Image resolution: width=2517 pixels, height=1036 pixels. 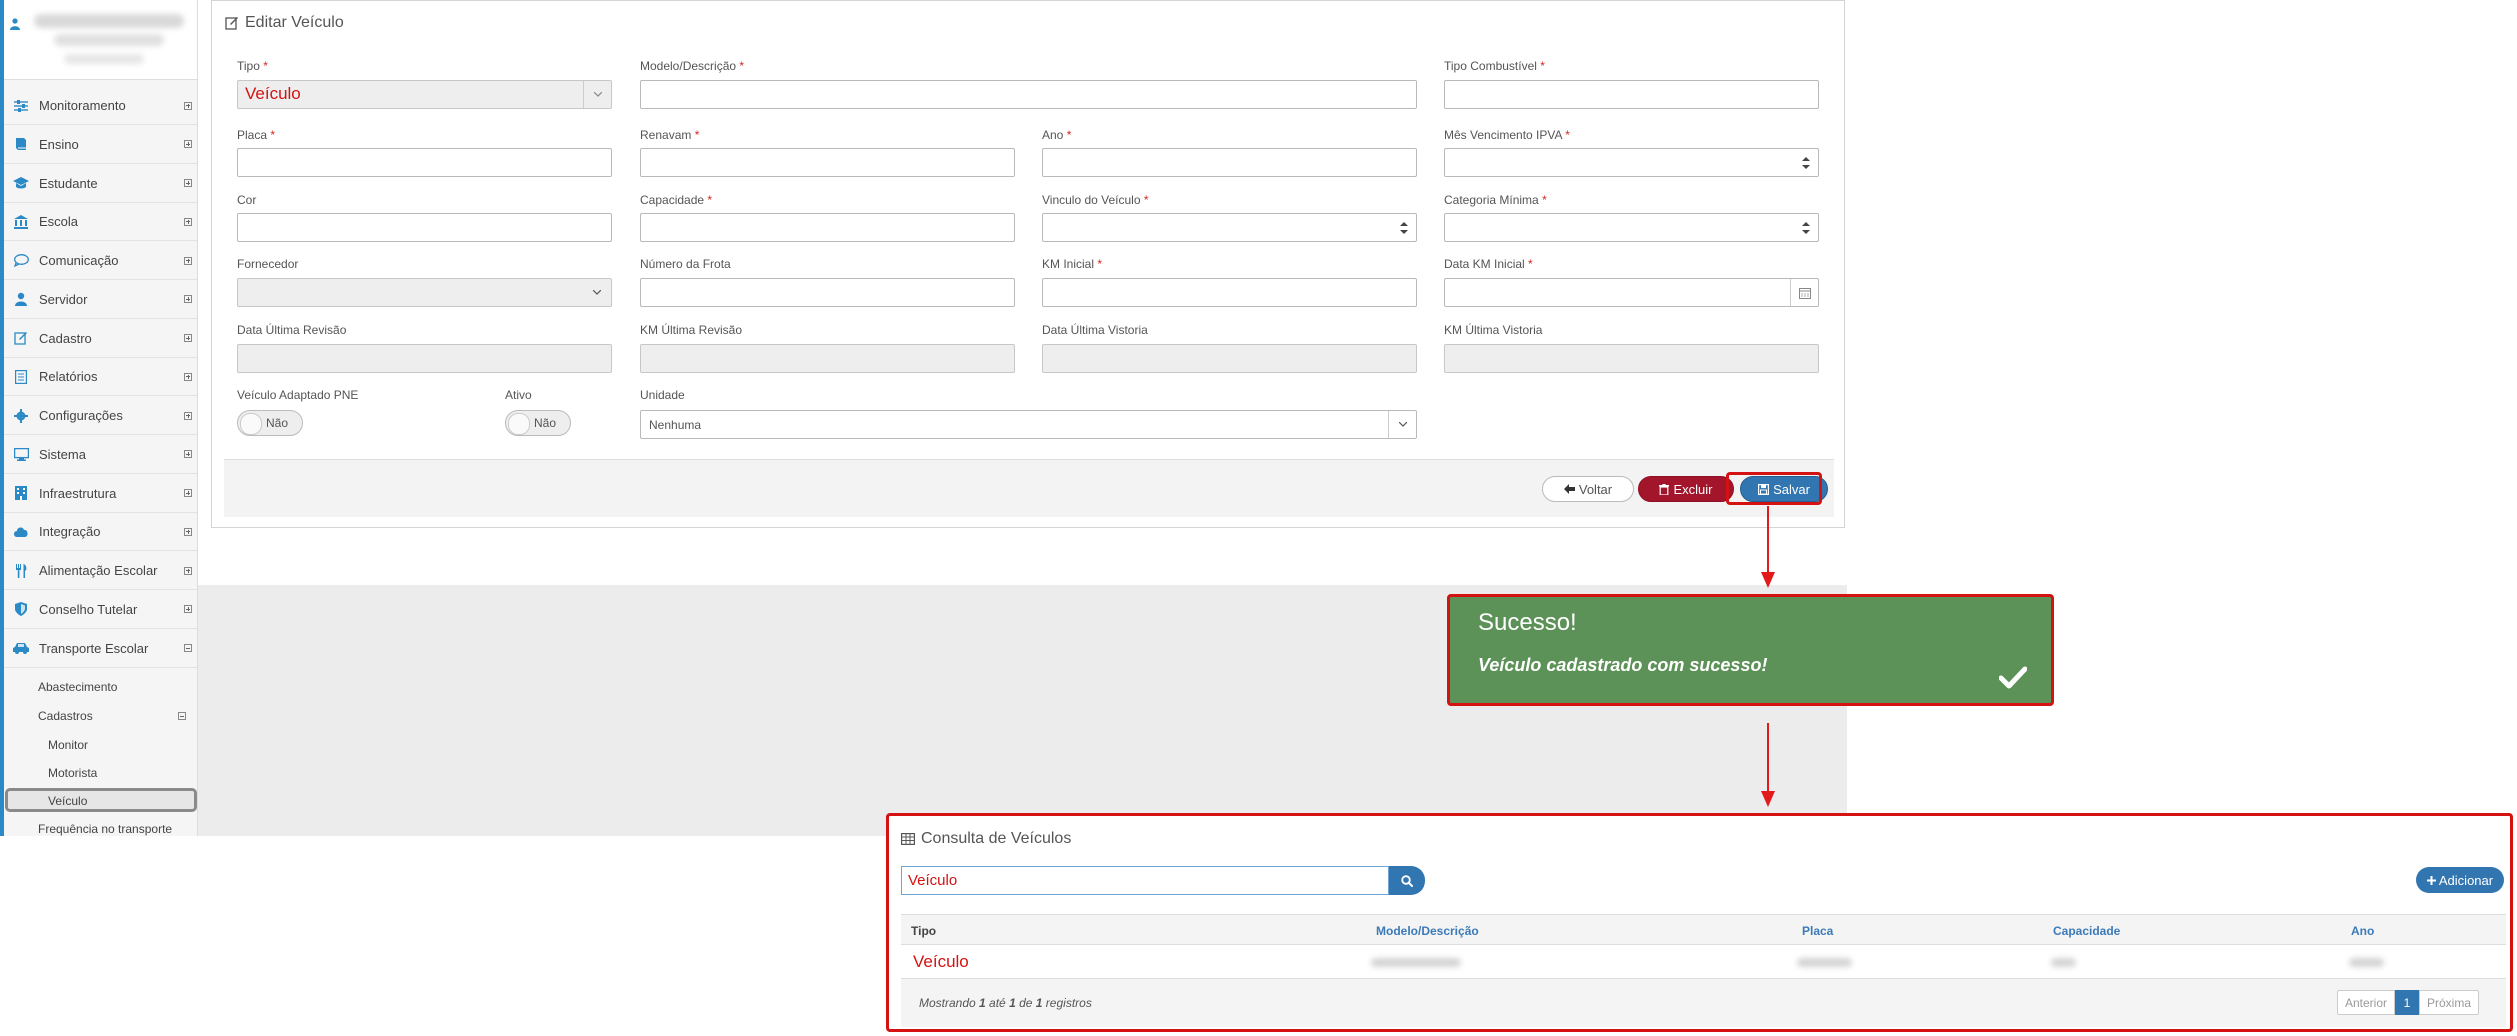 I want to click on vinculo-select, so click(x=1229, y=227).